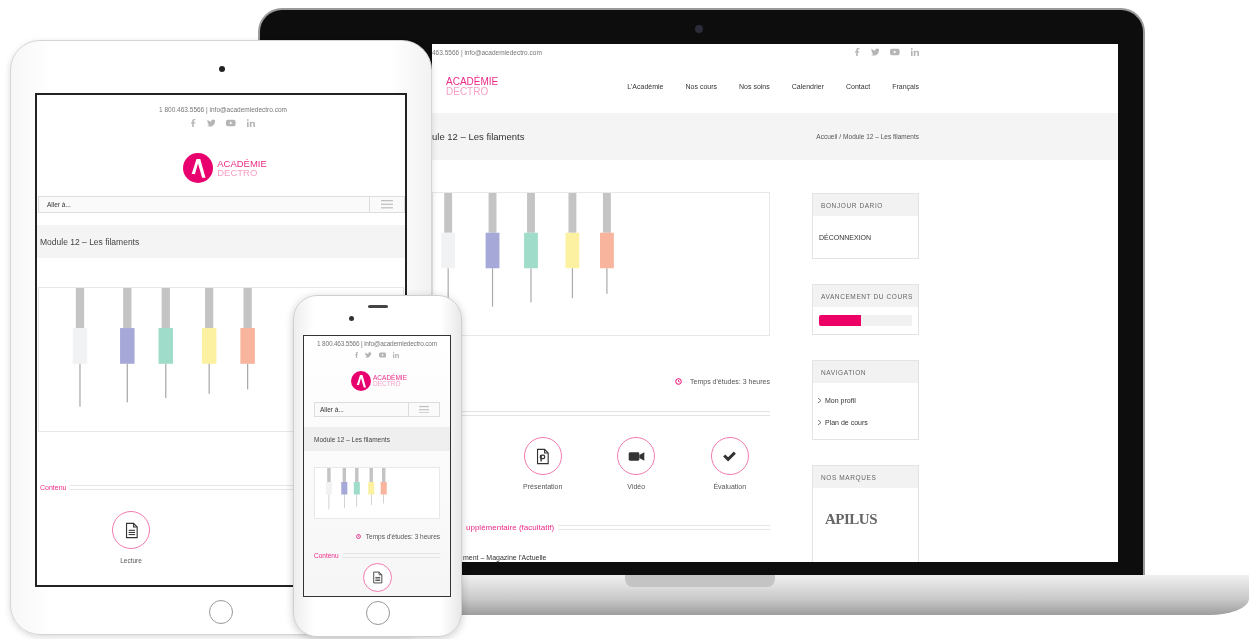 The image size is (1249, 639). Describe the element at coordinates (478, 136) in the screenshot. I see `page-title: ule 12 – Les filaments` at that location.